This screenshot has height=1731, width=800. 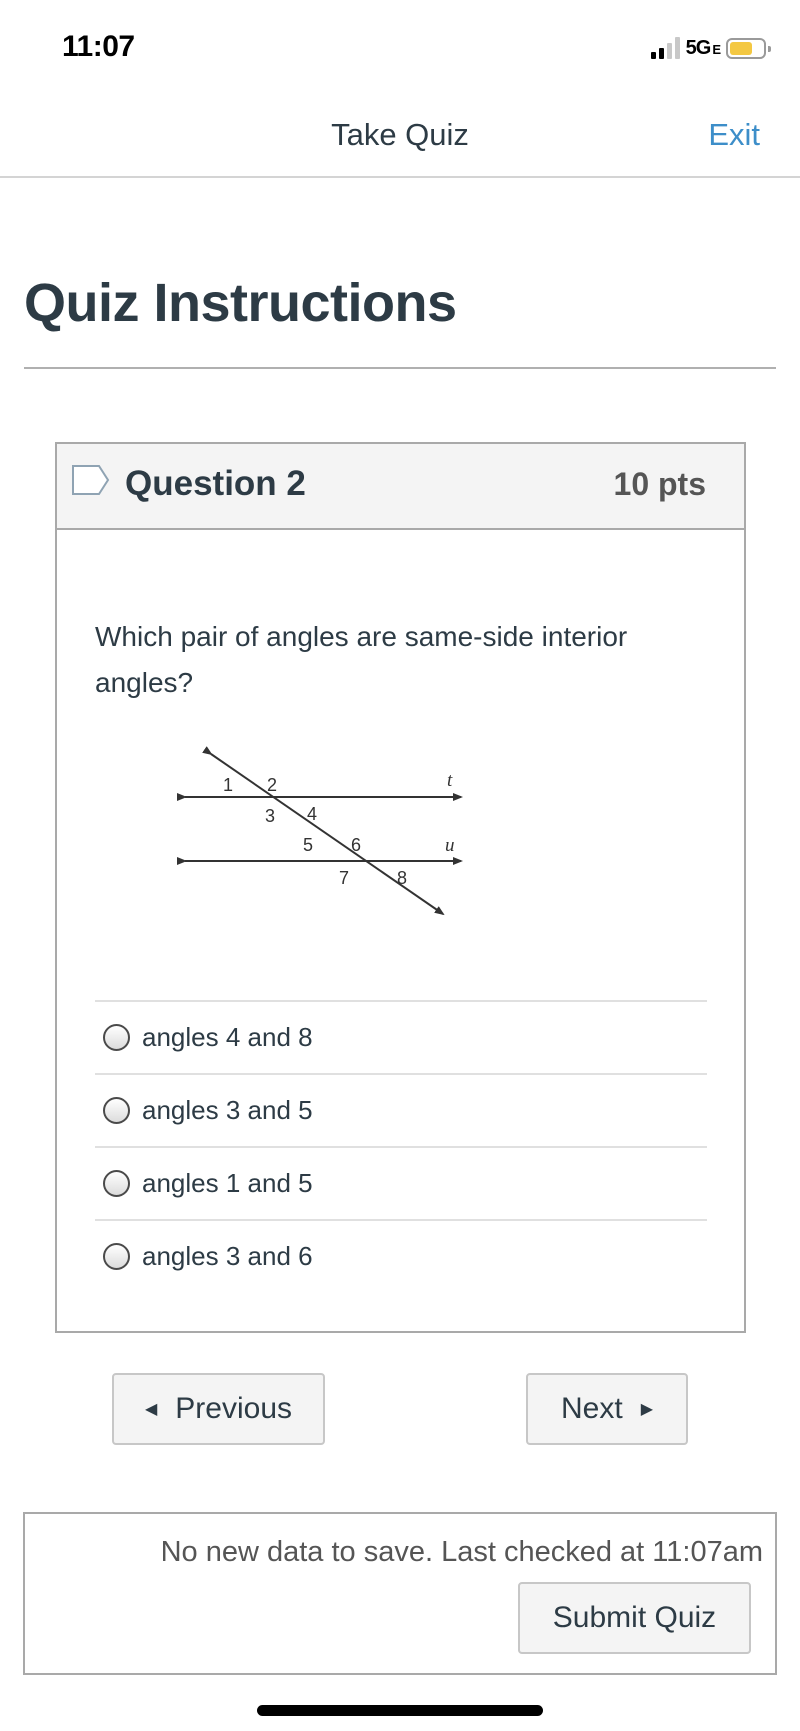 What do you see at coordinates (270, 816) in the screenshot?
I see `angle-label-3: 3` at bounding box center [270, 816].